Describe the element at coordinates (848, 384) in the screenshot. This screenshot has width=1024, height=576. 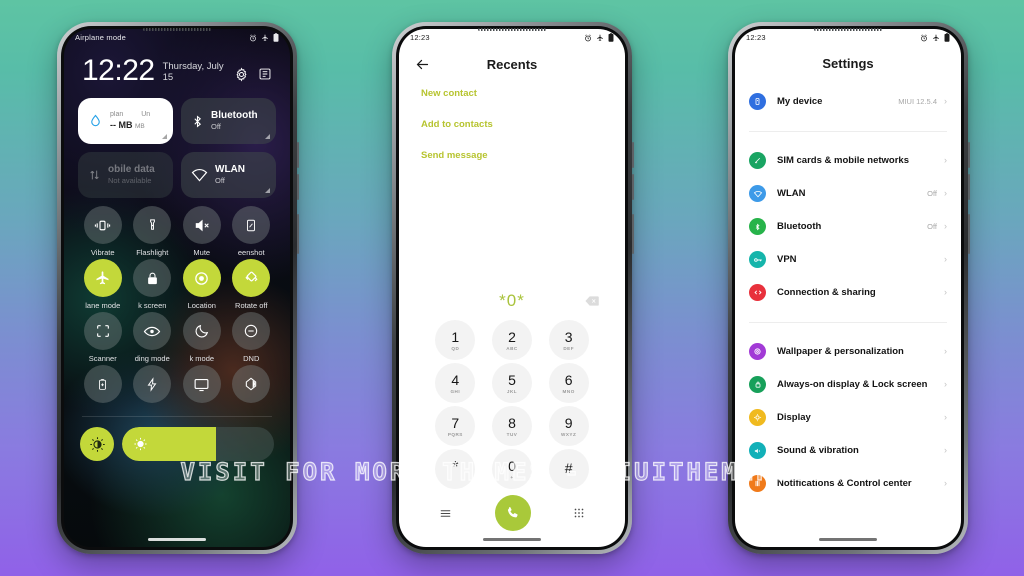
I see `settings-row-aod-lock-screen: Always-on display & Lock screen ›` at that location.